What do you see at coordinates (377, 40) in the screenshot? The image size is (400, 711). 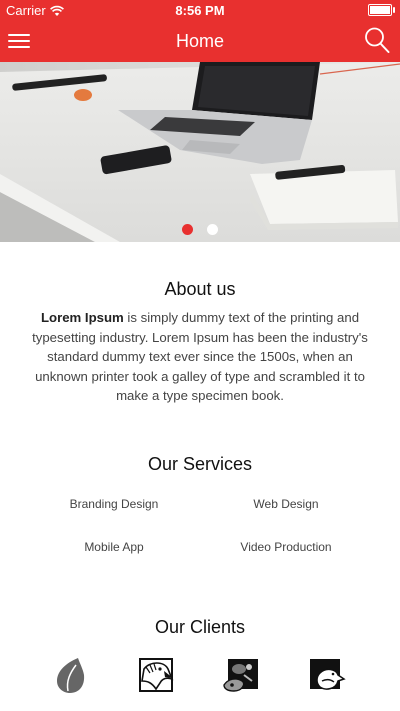 I see `search-icon` at bounding box center [377, 40].